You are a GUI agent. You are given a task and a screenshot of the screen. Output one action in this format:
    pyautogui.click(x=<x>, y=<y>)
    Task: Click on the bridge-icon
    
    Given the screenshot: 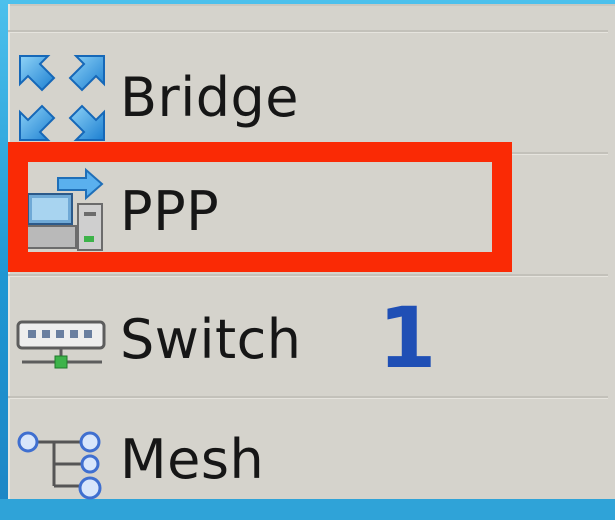 What is the action you would take?
    pyautogui.click(x=62, y=98)
    